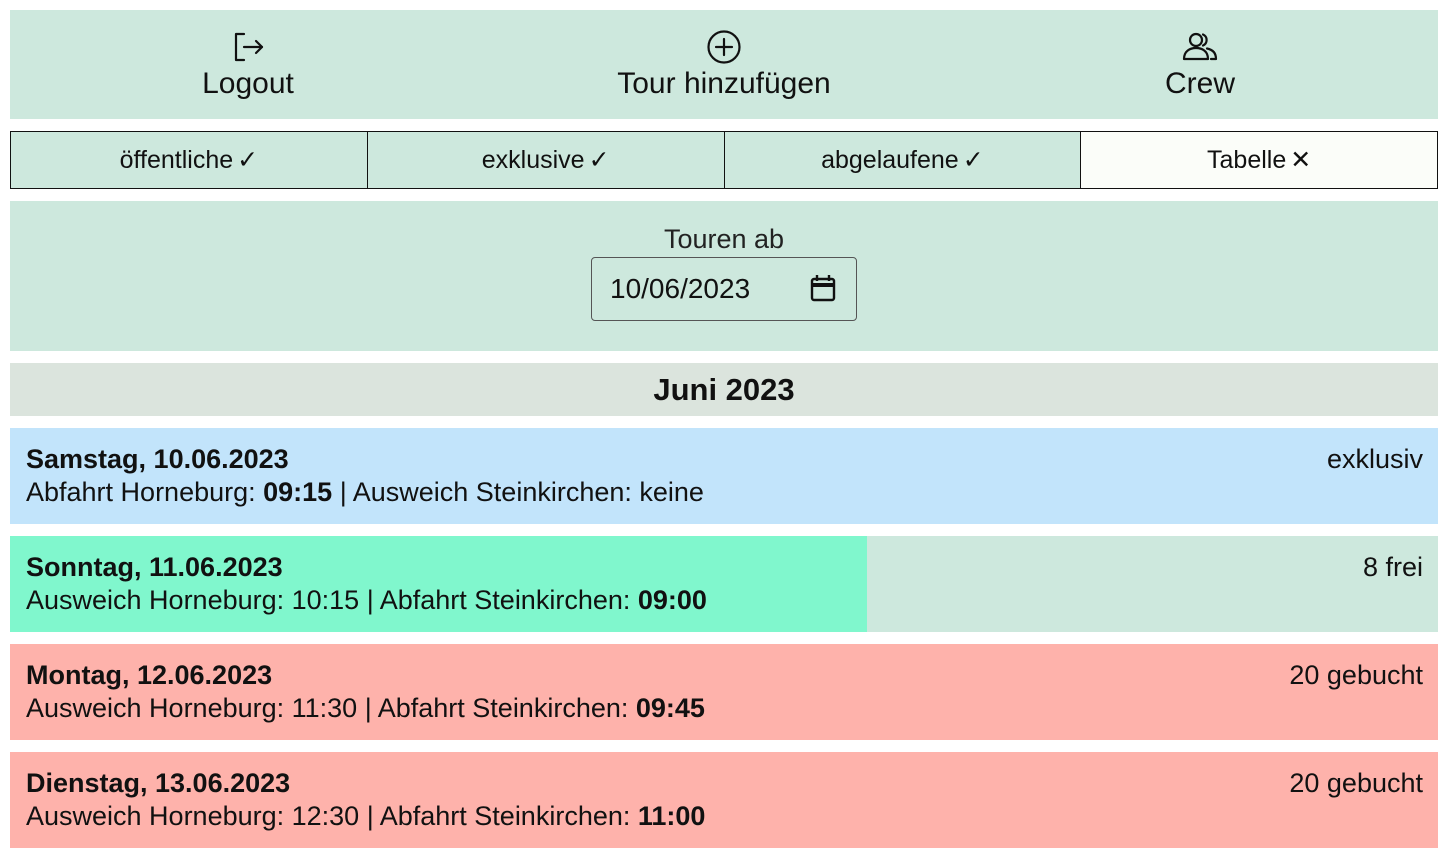 The width and height of the screenshot is (1448, 858). I want to click on tour-status: exklusiv, so click(1374, 459).